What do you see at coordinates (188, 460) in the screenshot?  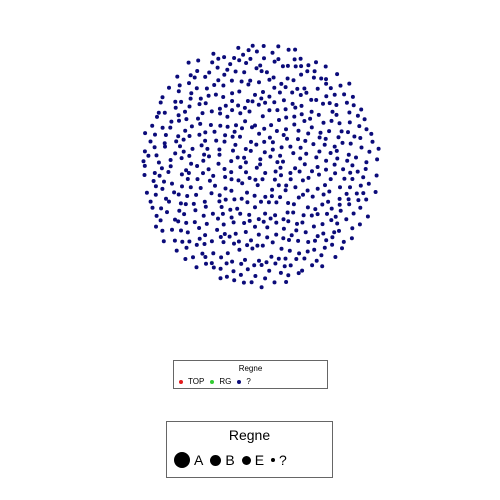 I see `size-legend-item-a: A` at bounding box center [188, 460].